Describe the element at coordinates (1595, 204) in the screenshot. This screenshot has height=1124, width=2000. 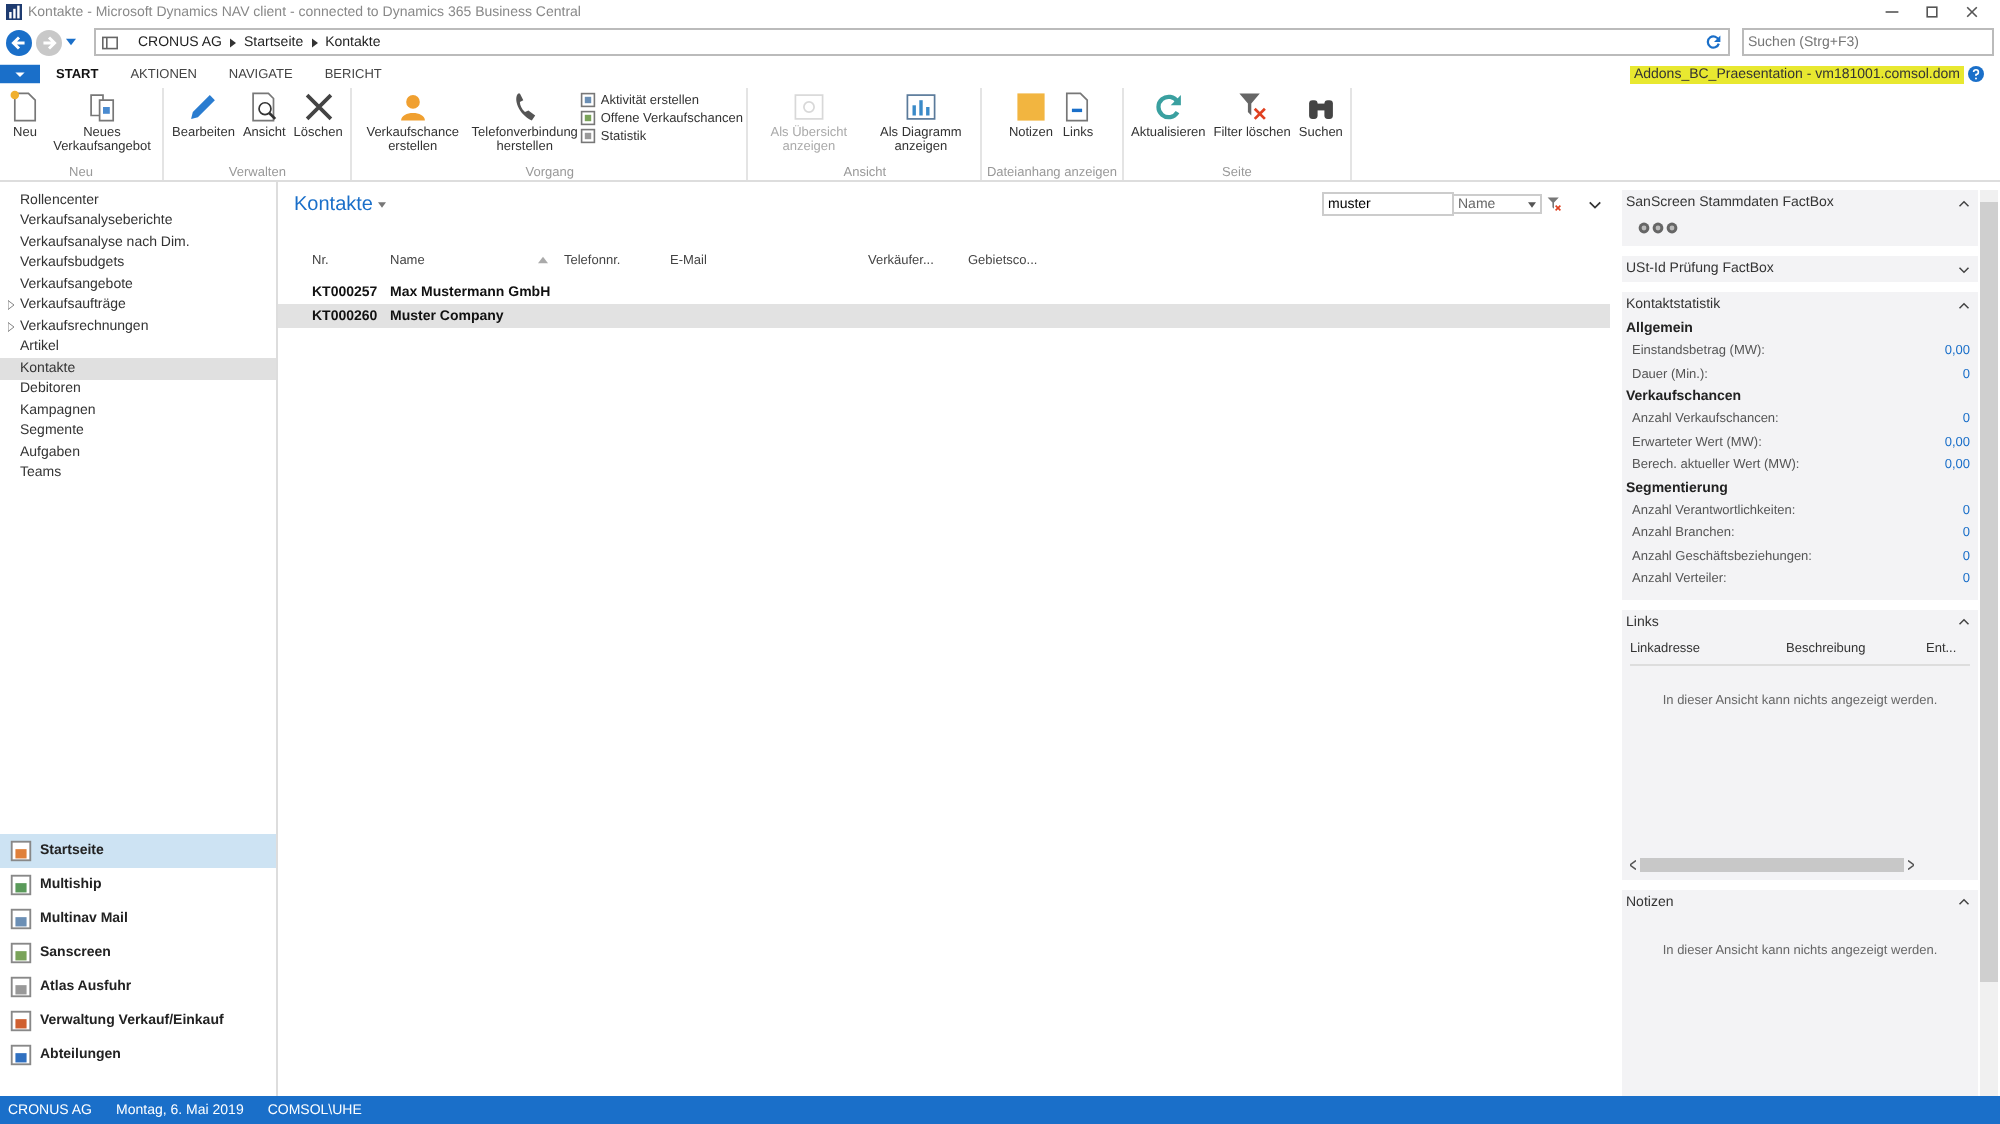
I see `expand-icon` at that location.